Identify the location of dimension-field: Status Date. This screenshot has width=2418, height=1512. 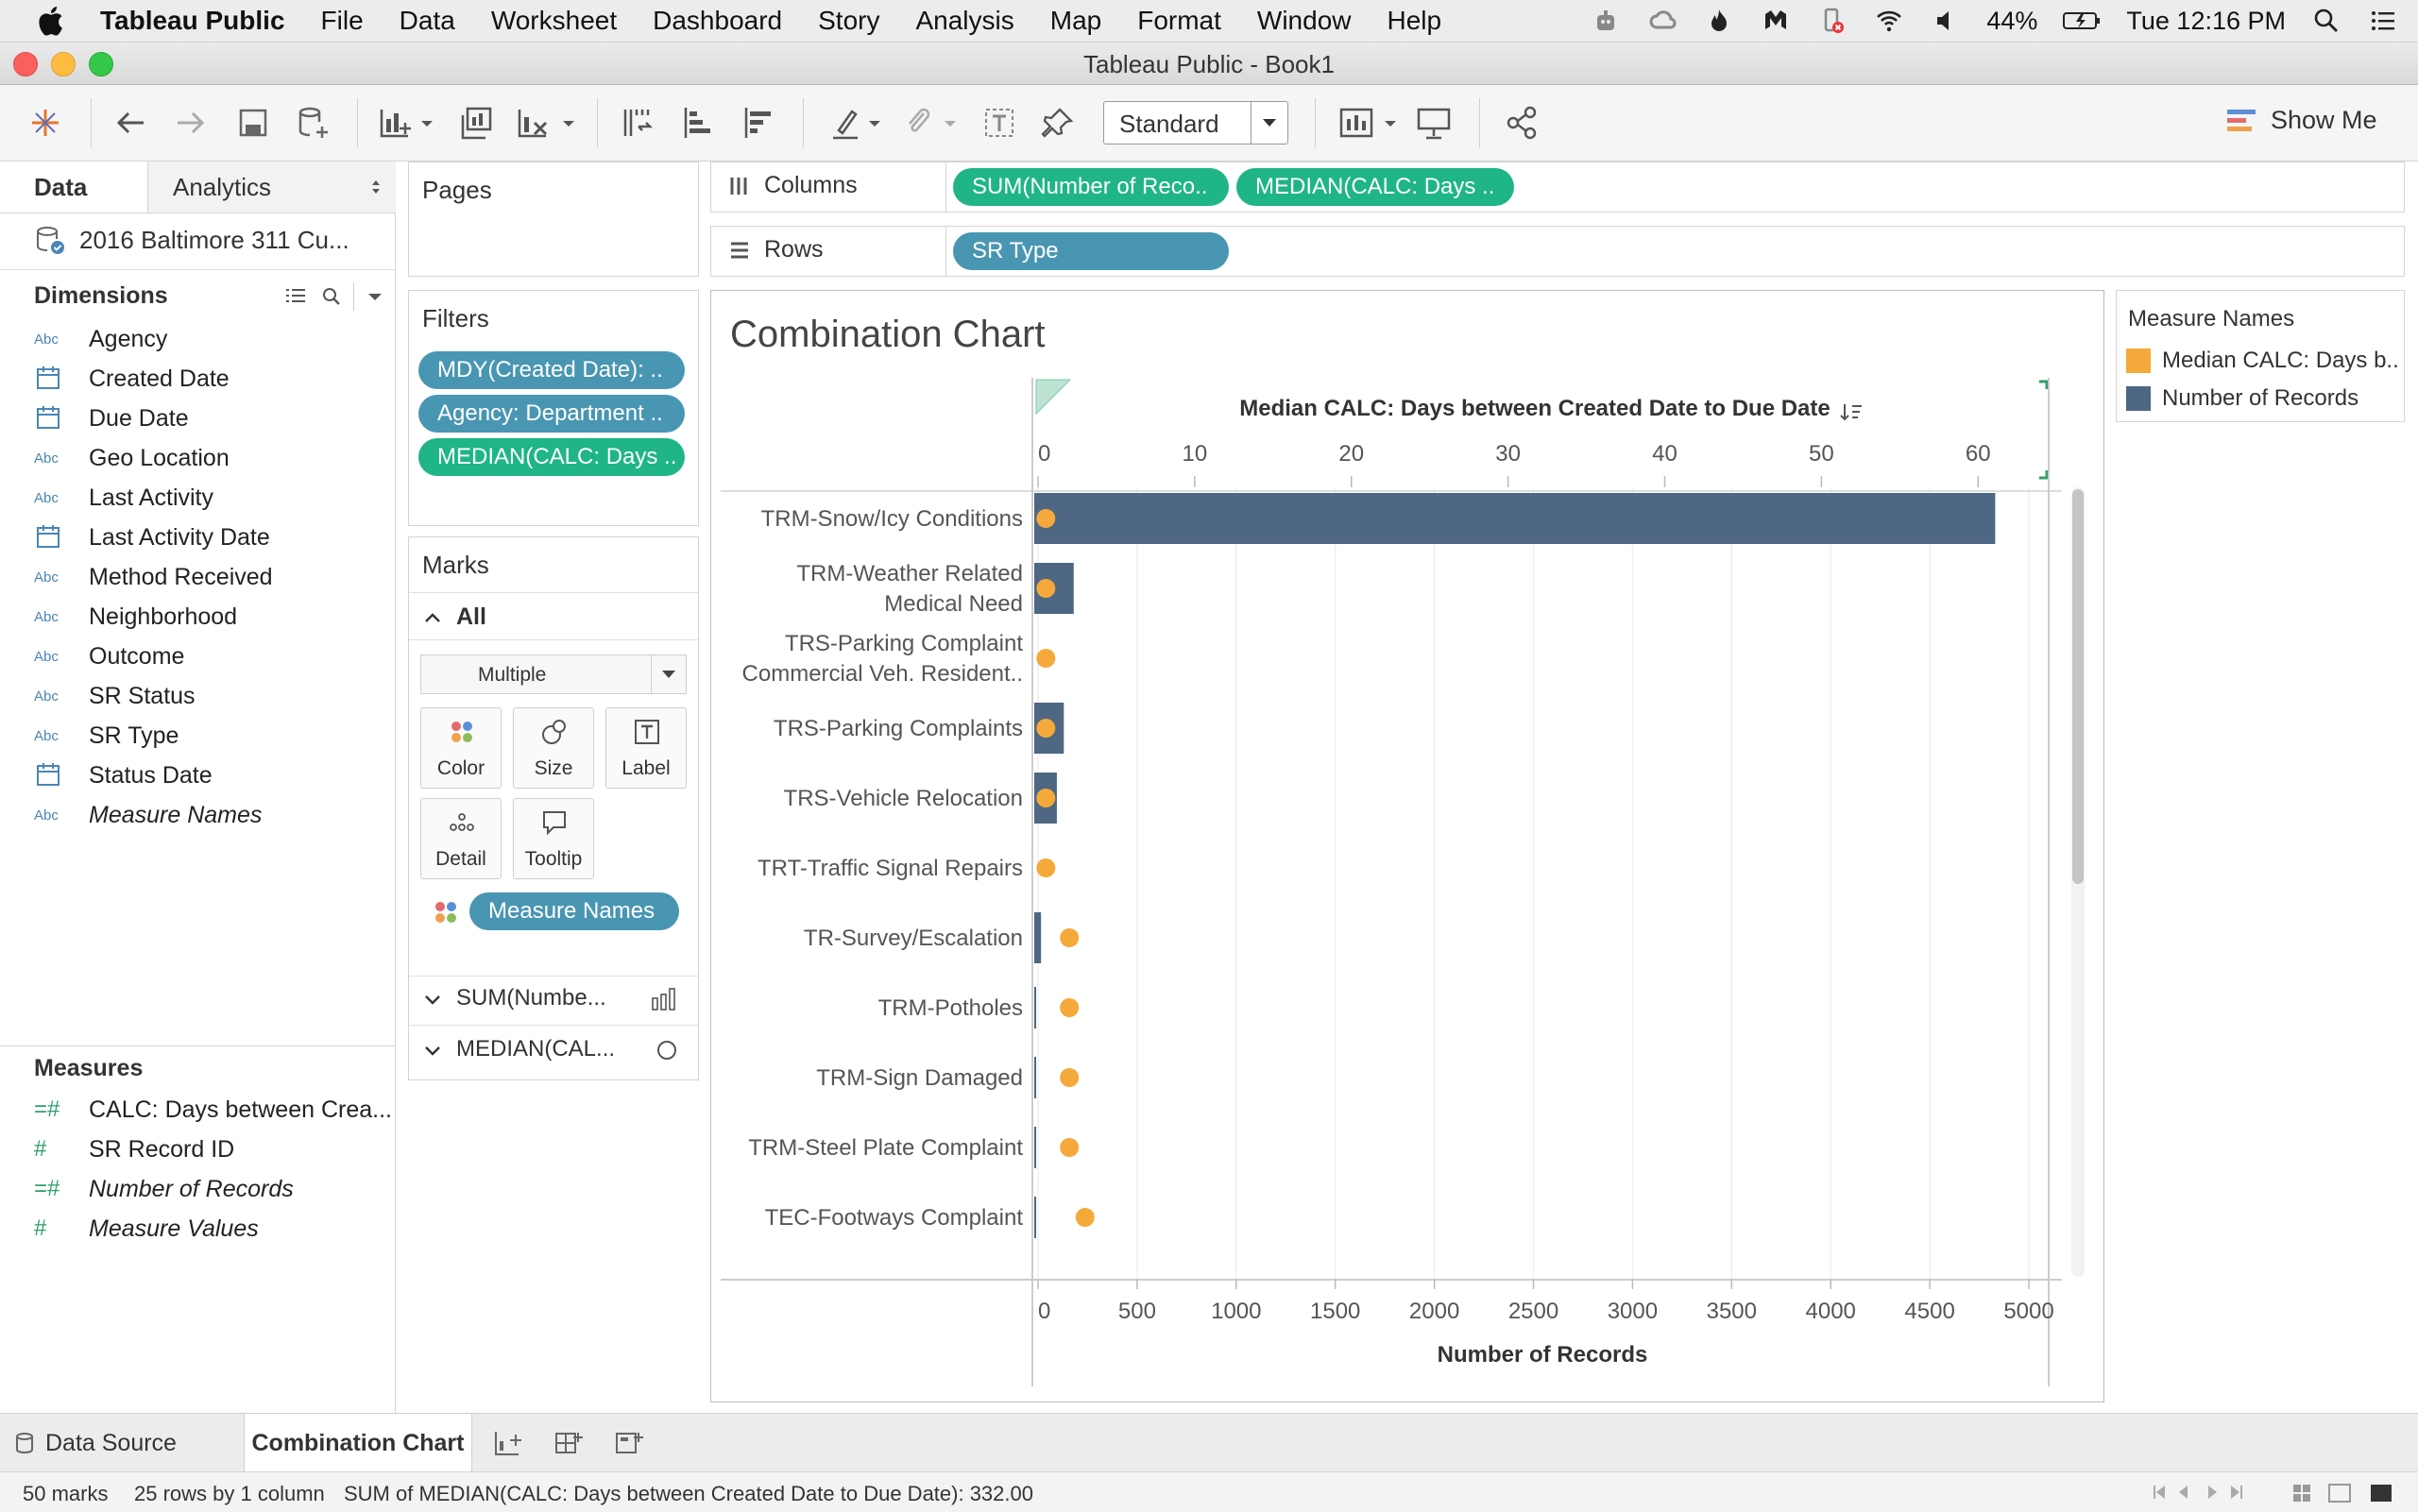
(123, 775).